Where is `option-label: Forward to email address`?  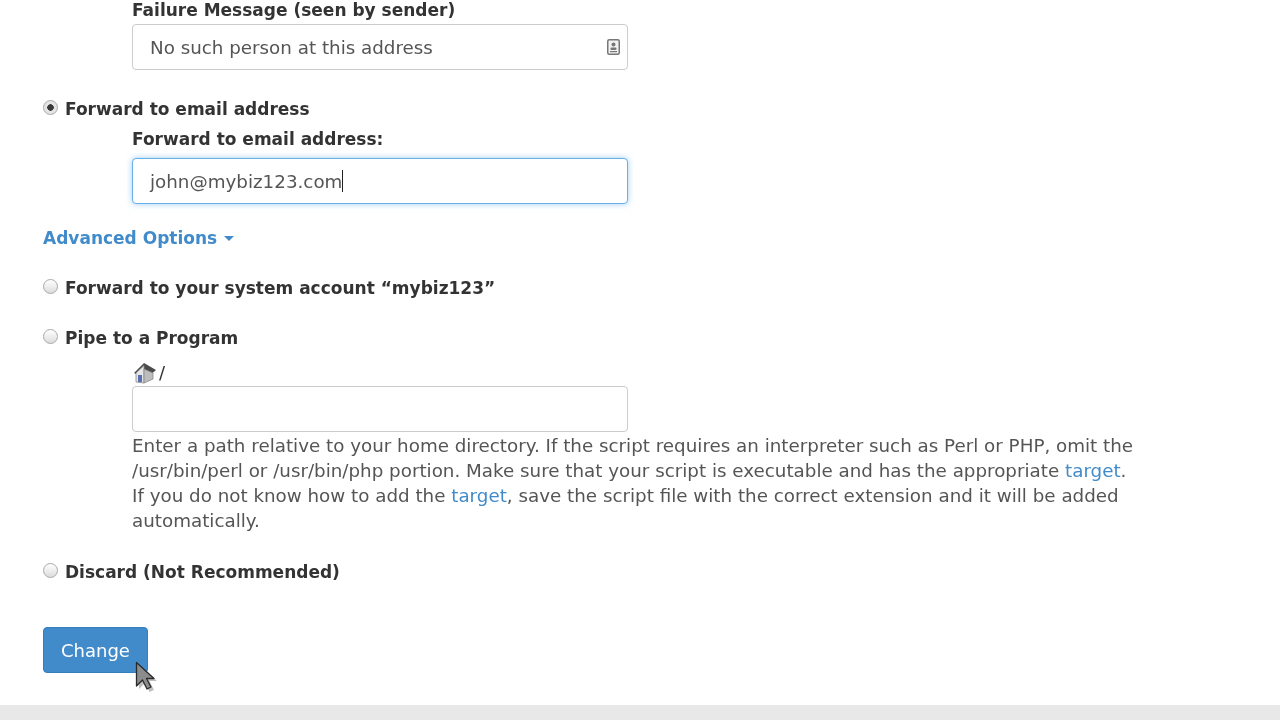 option-label: Forward to email address is located at coordinates (187, 109).